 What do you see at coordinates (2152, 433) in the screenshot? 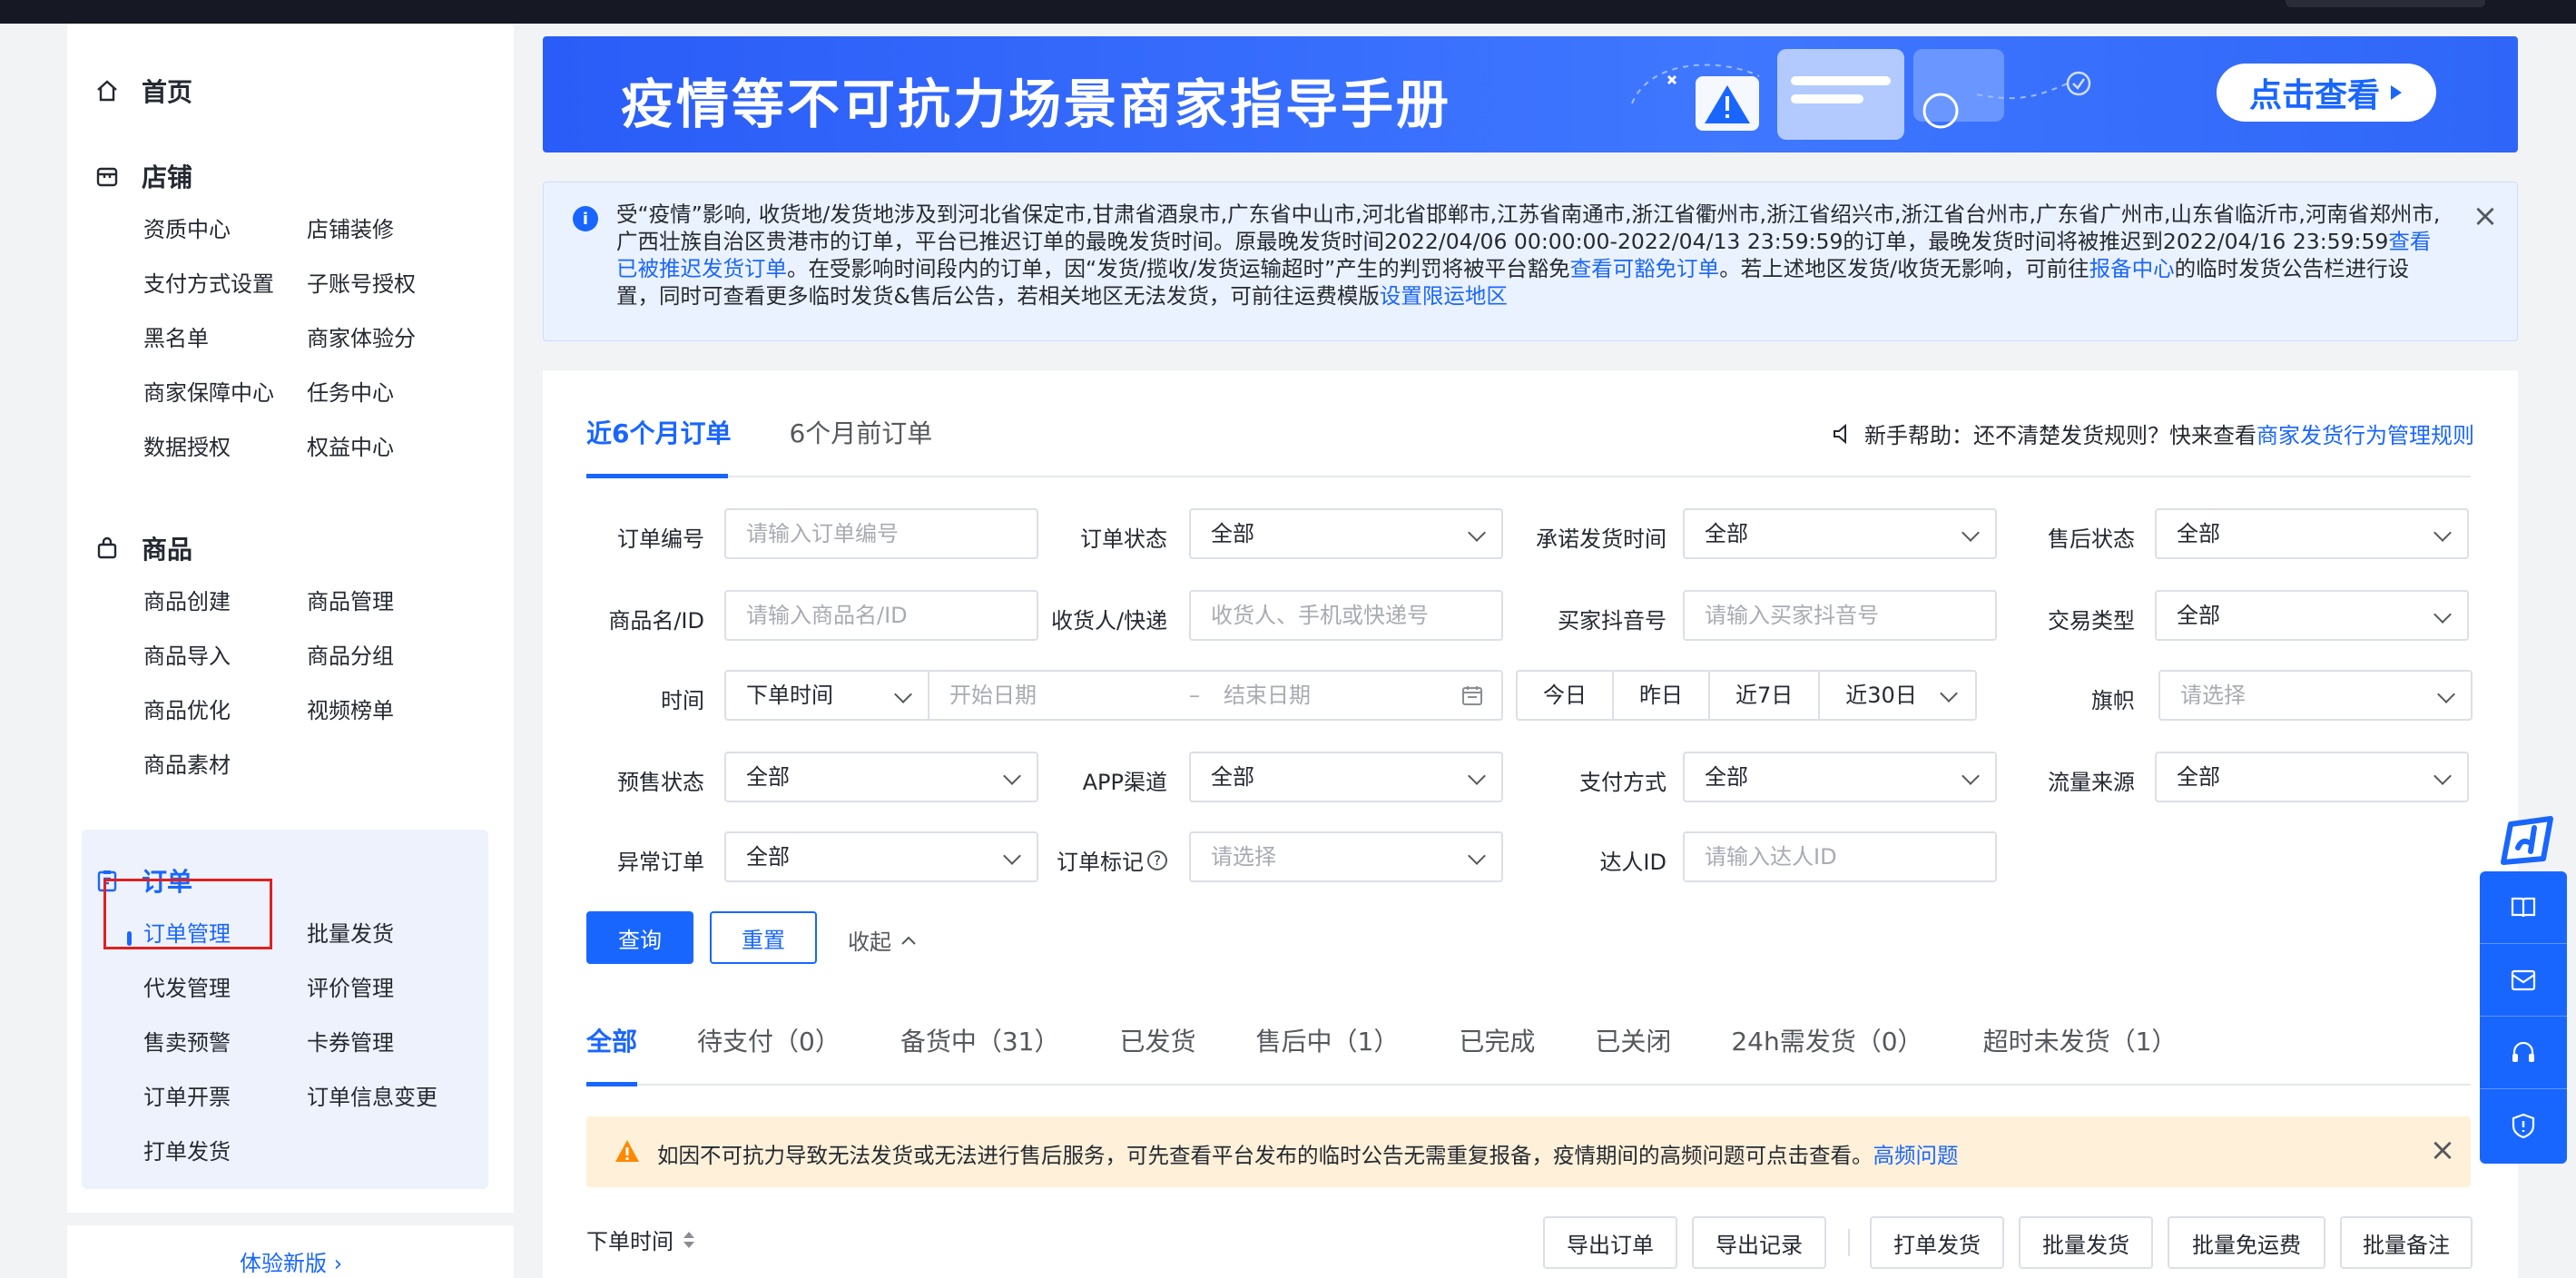
I see `help-tip: 新手帮助：还不清楚发货规则？快来查看 商家发货行为管理规则` at bounding box center [2152, 433].